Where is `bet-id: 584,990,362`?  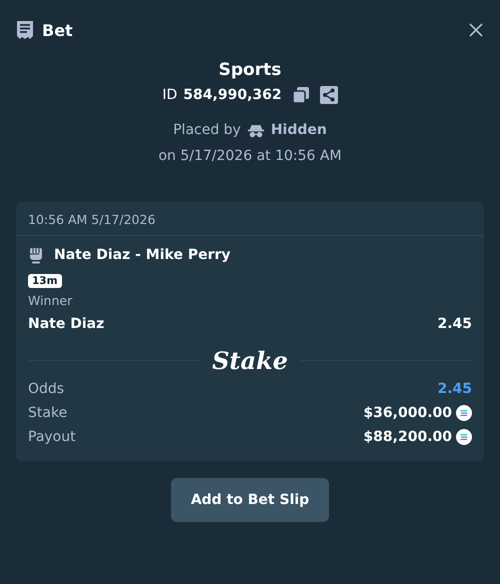 bet-id: 584,990,362 is located at coordinates (232, 95).